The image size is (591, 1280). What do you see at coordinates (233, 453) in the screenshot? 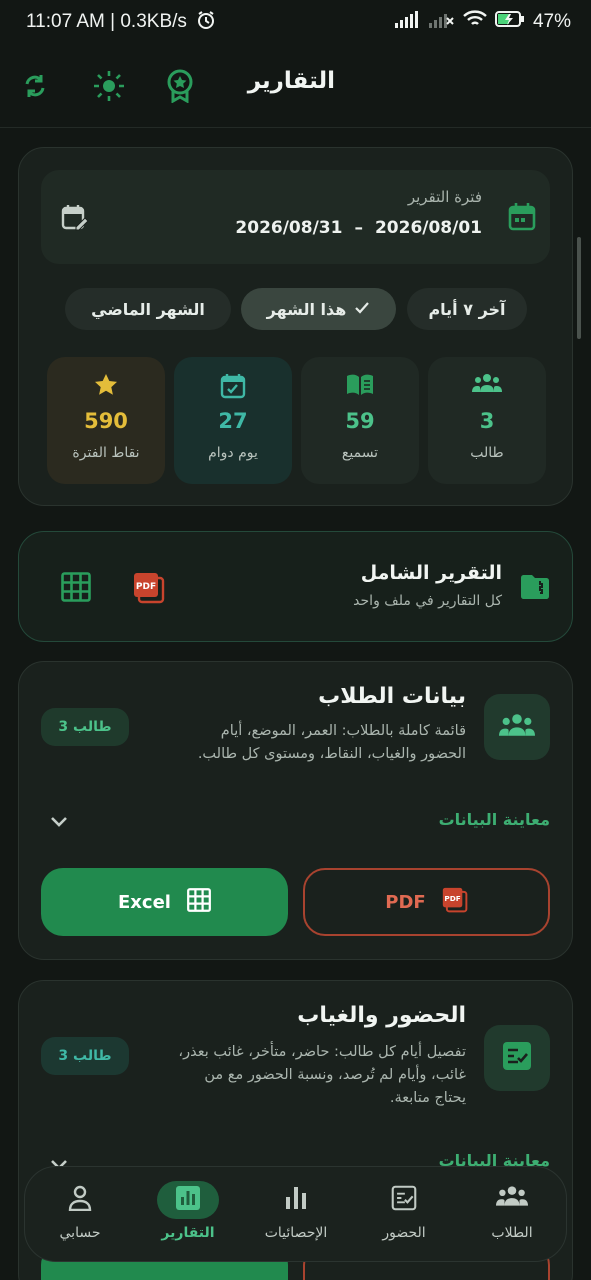
I see `stat-work-days-label: يوم دوام` at bounding box center [233, 453].